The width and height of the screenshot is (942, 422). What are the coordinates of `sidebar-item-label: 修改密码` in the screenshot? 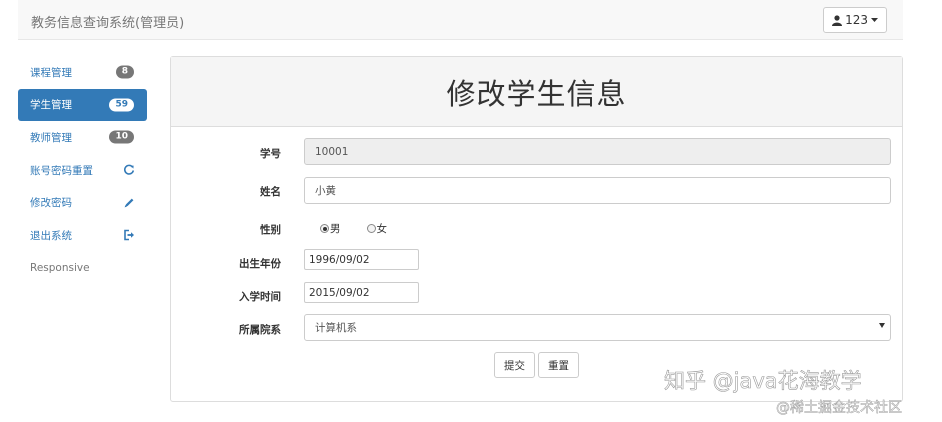 It's located at (51, 203).